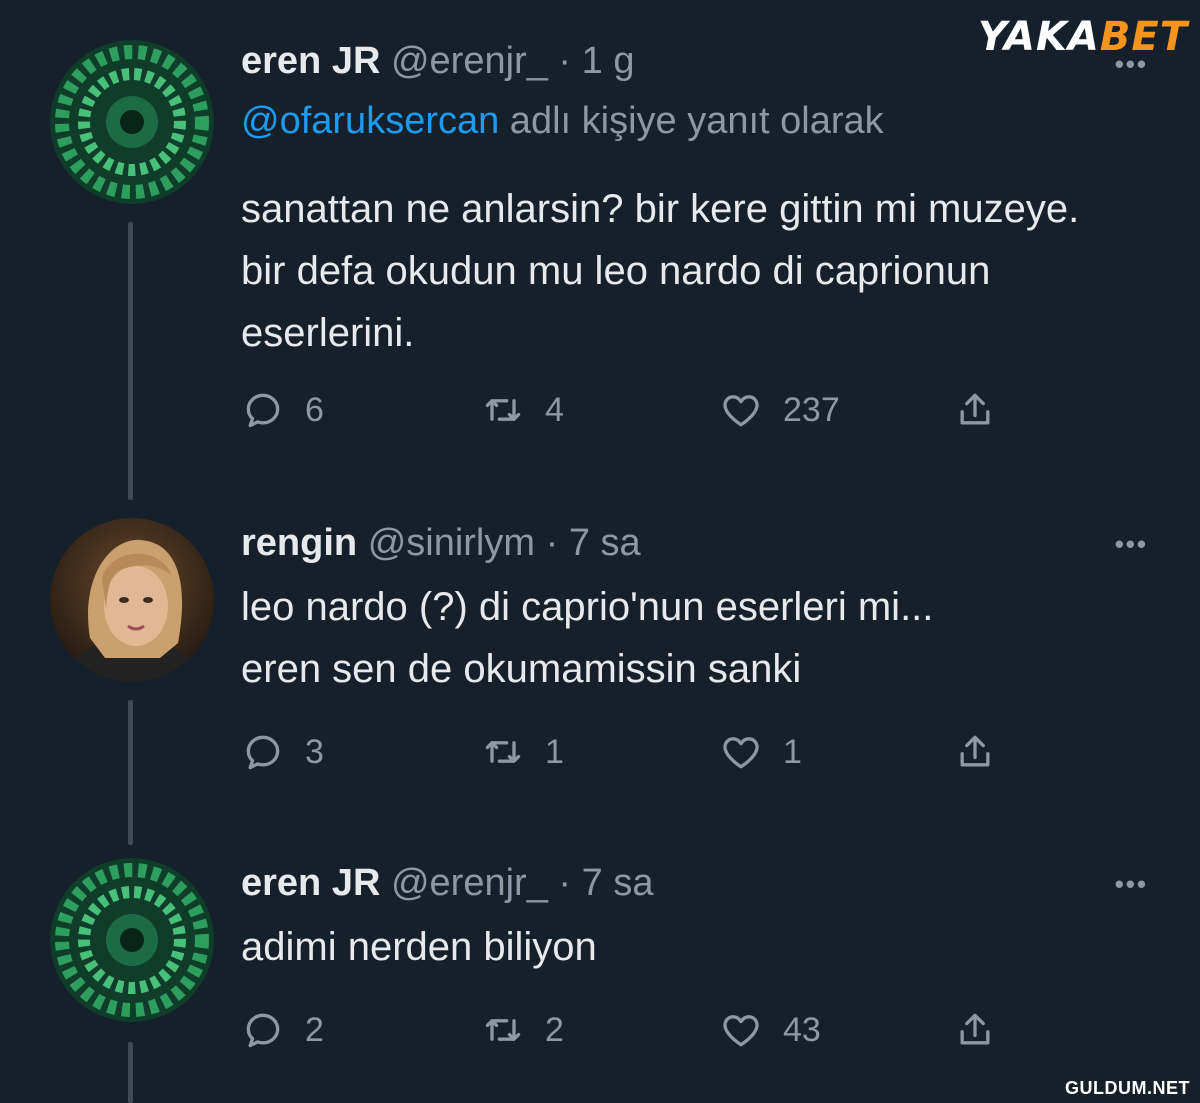 This screenshot has width=1200, height=1103. What do you see at coordinates (451, 543) in the screenshot?
I see `user-handle: @sinirlym` at bounding box center [451, 543].